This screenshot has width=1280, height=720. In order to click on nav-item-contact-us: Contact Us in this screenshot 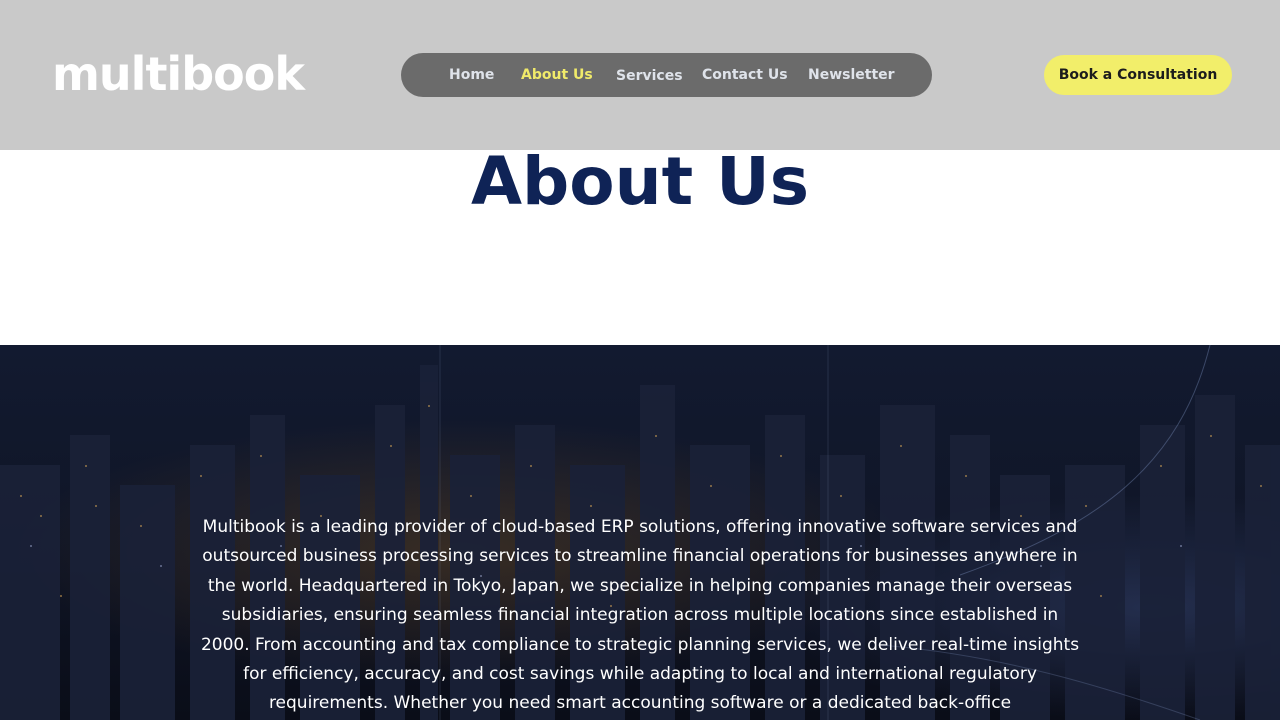, I will do `click(745, 75)`.